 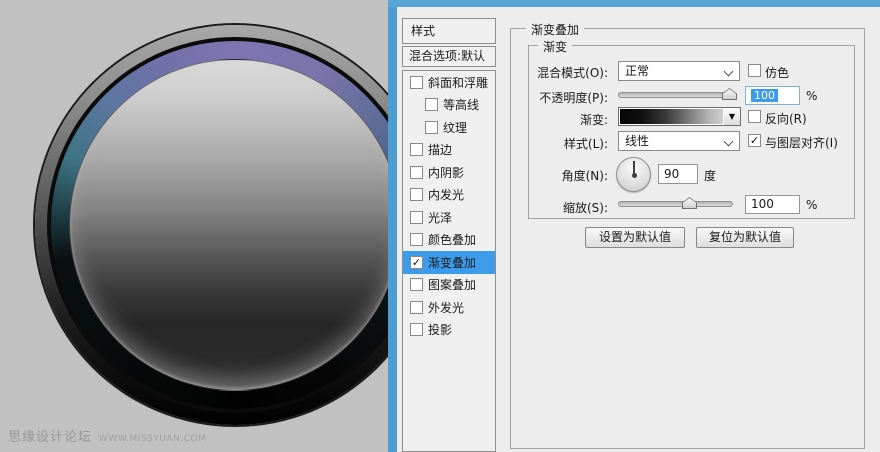 I want to click on dialog-titlebar-edge, so click(x=634, y=3).